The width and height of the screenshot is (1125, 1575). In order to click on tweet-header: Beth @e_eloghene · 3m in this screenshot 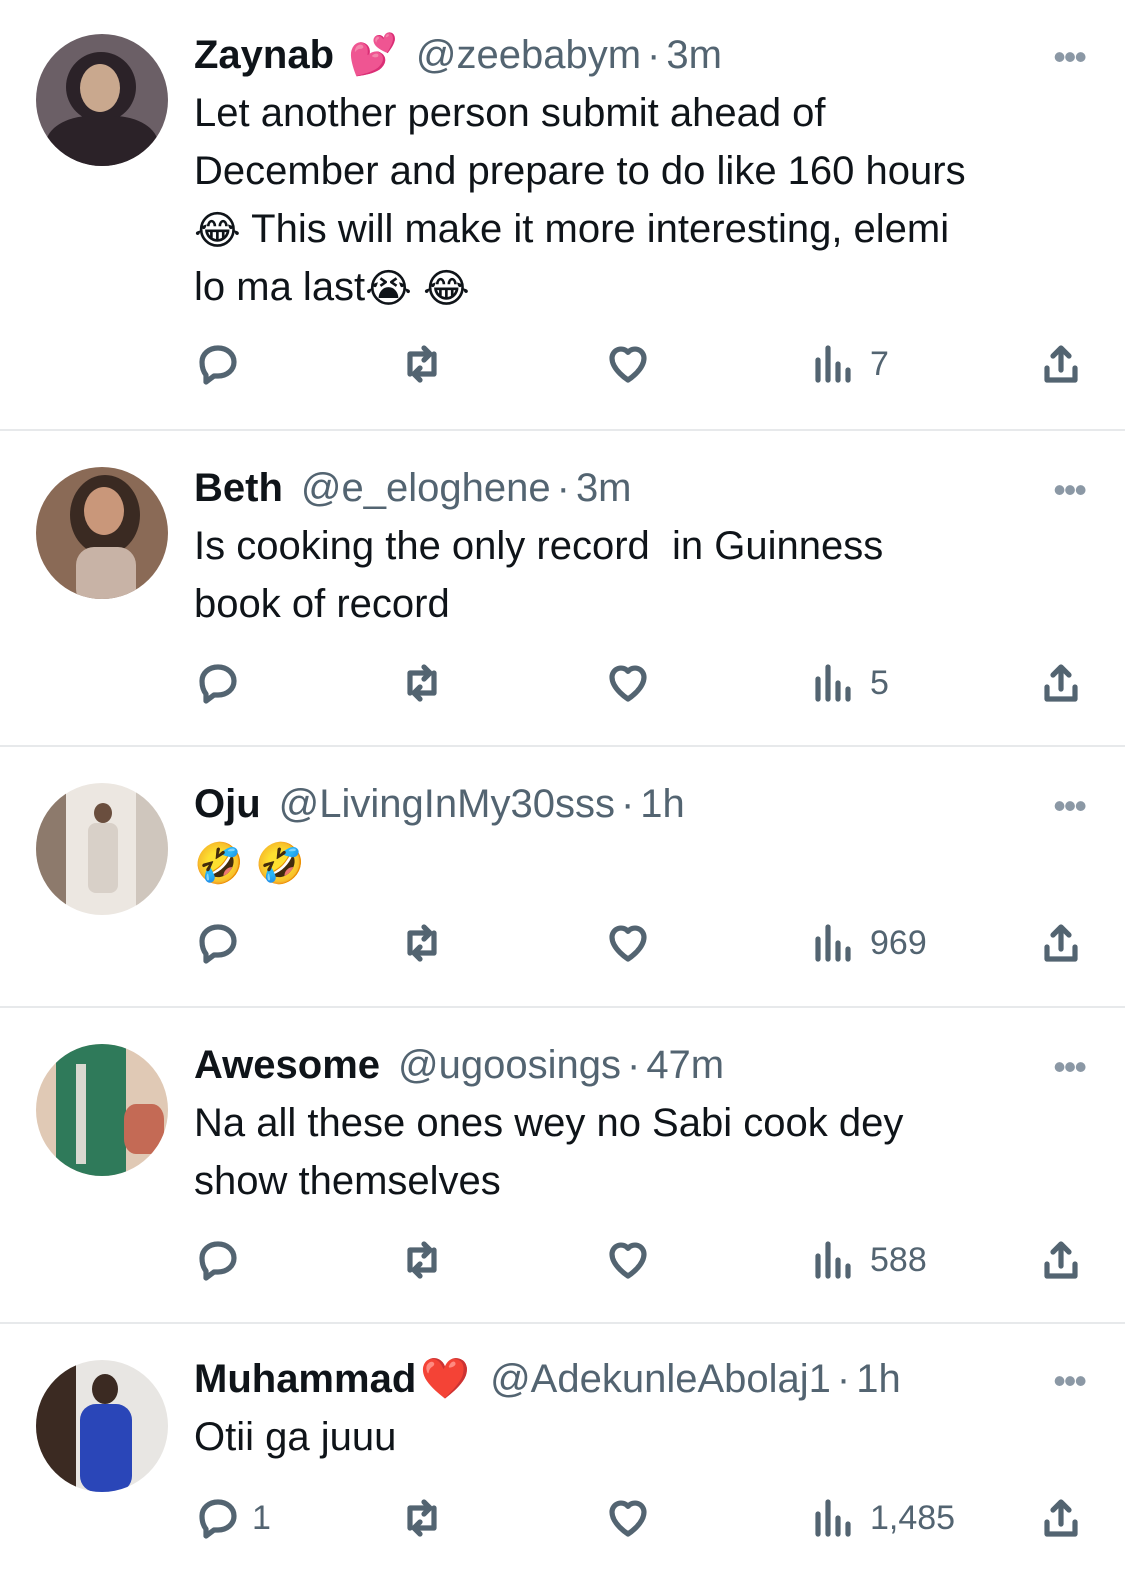, I will do `click(639, 488)`.